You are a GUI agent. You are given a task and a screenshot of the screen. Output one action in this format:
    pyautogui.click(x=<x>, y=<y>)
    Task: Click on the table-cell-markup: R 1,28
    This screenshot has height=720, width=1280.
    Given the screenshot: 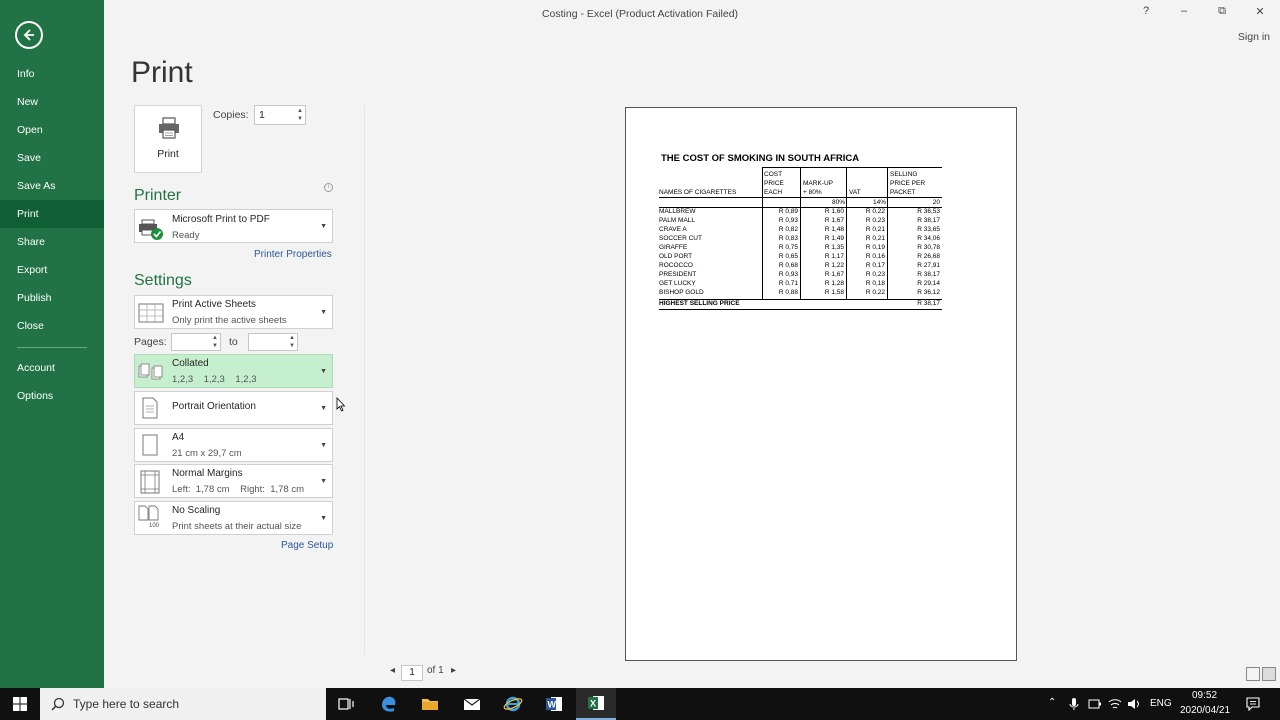 What is the action you would take?
    pyautogui.click(x=834, y=283)
    